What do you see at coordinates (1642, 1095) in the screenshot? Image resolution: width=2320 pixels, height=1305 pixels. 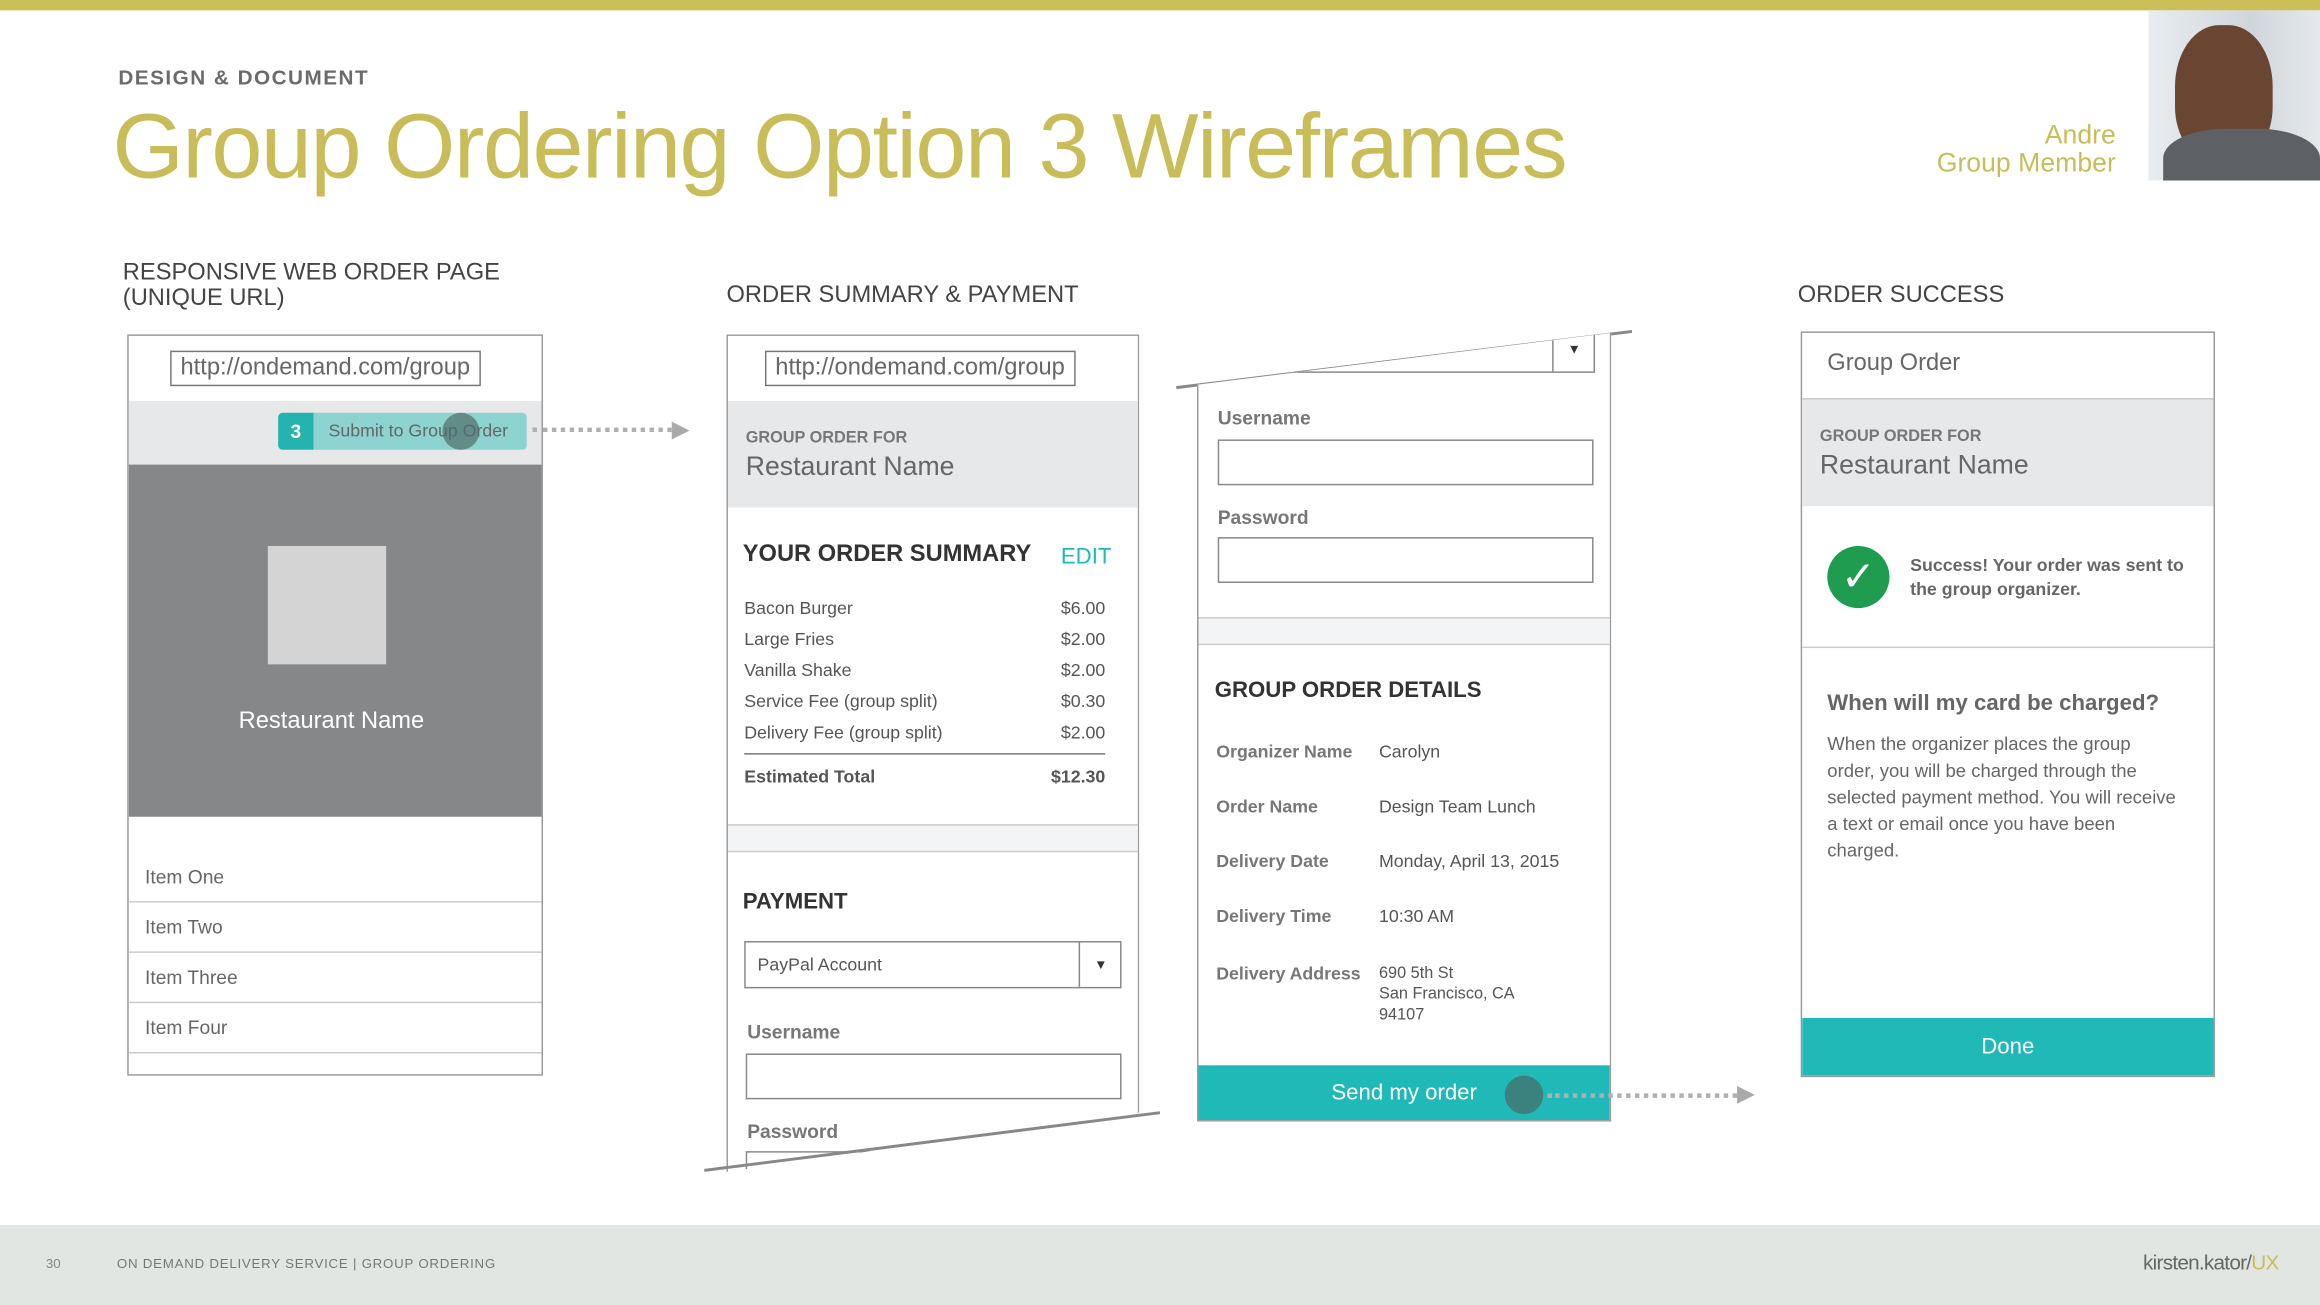 I see `flow-arrow` at bounding box center [1642, 1095].